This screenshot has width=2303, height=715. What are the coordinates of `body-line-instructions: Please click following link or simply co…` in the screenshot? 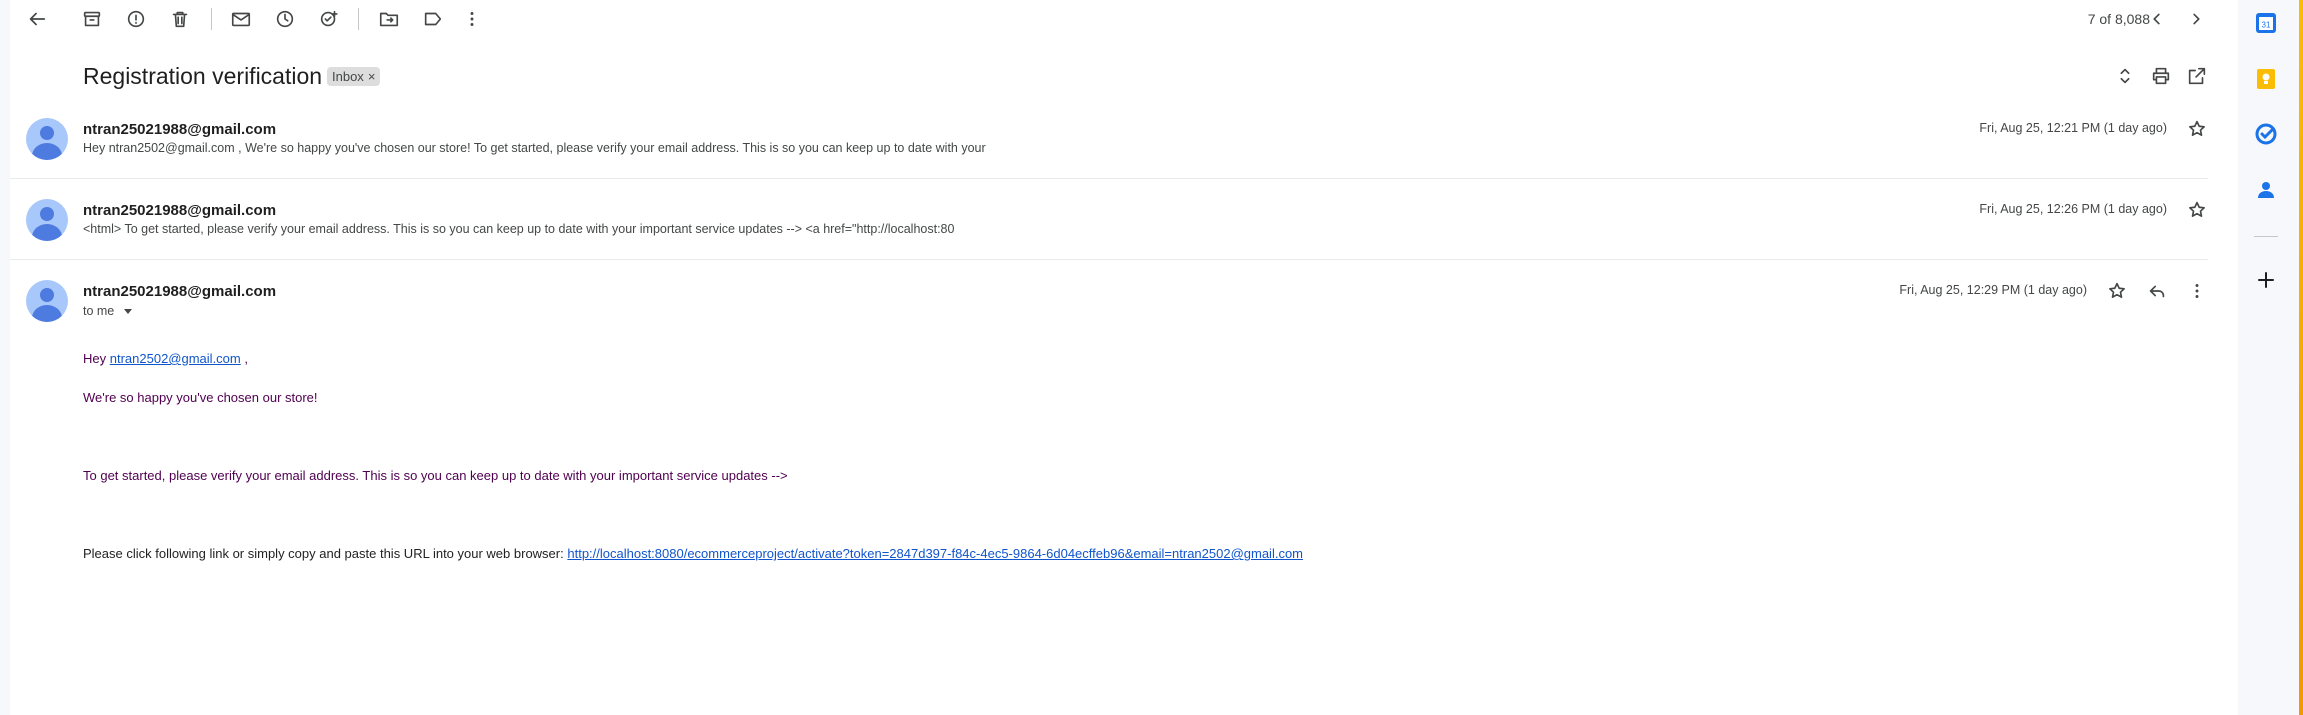 It's located at (693, 553).